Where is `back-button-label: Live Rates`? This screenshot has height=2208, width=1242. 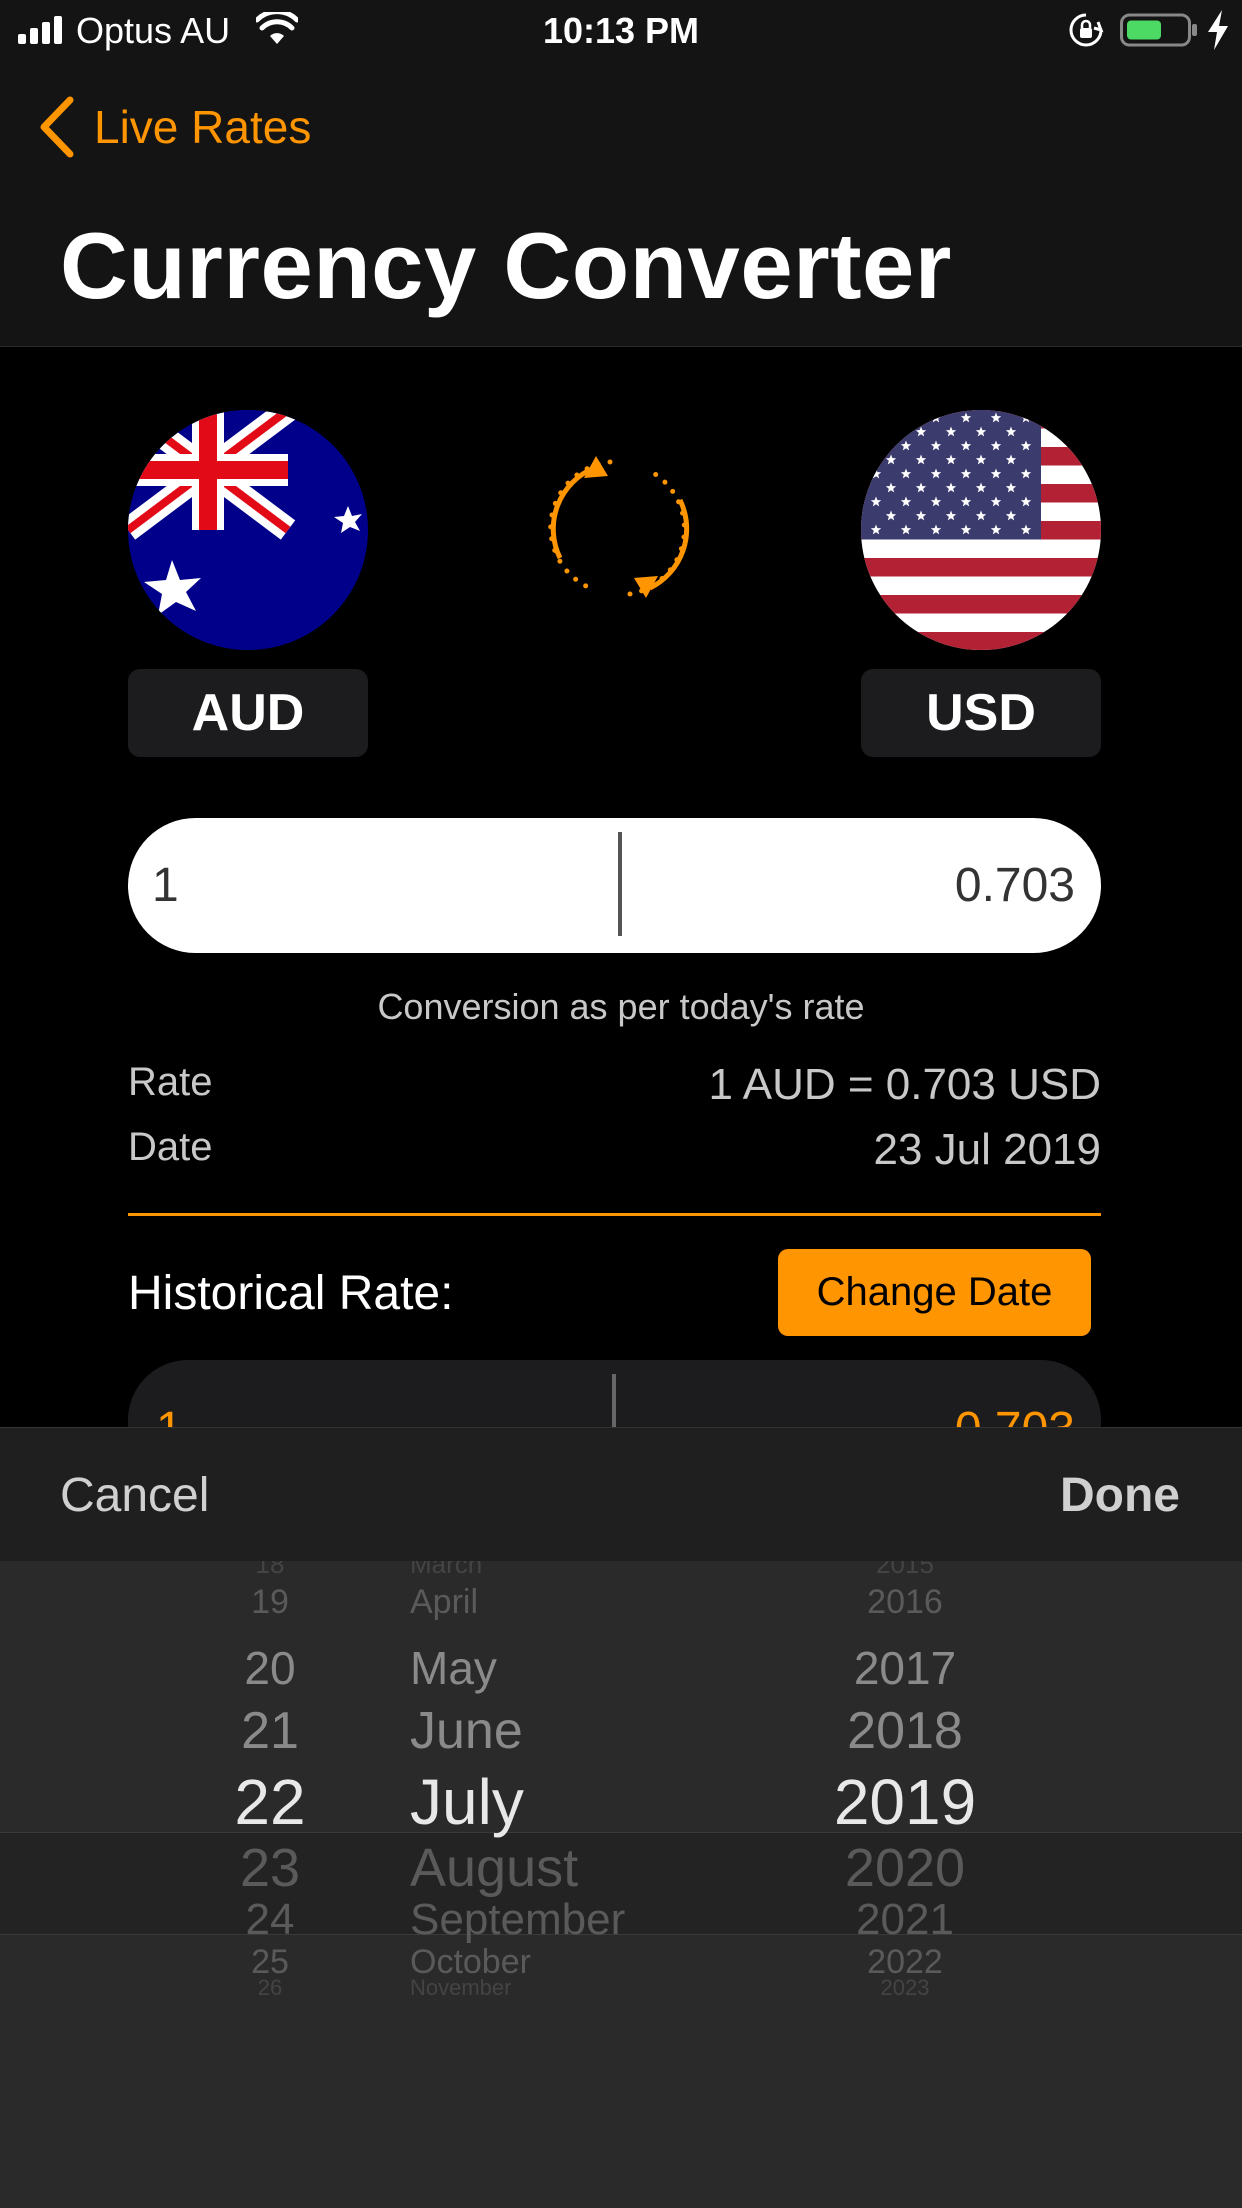 back-button-label: Live Rates is located at coordinates (203, 127).